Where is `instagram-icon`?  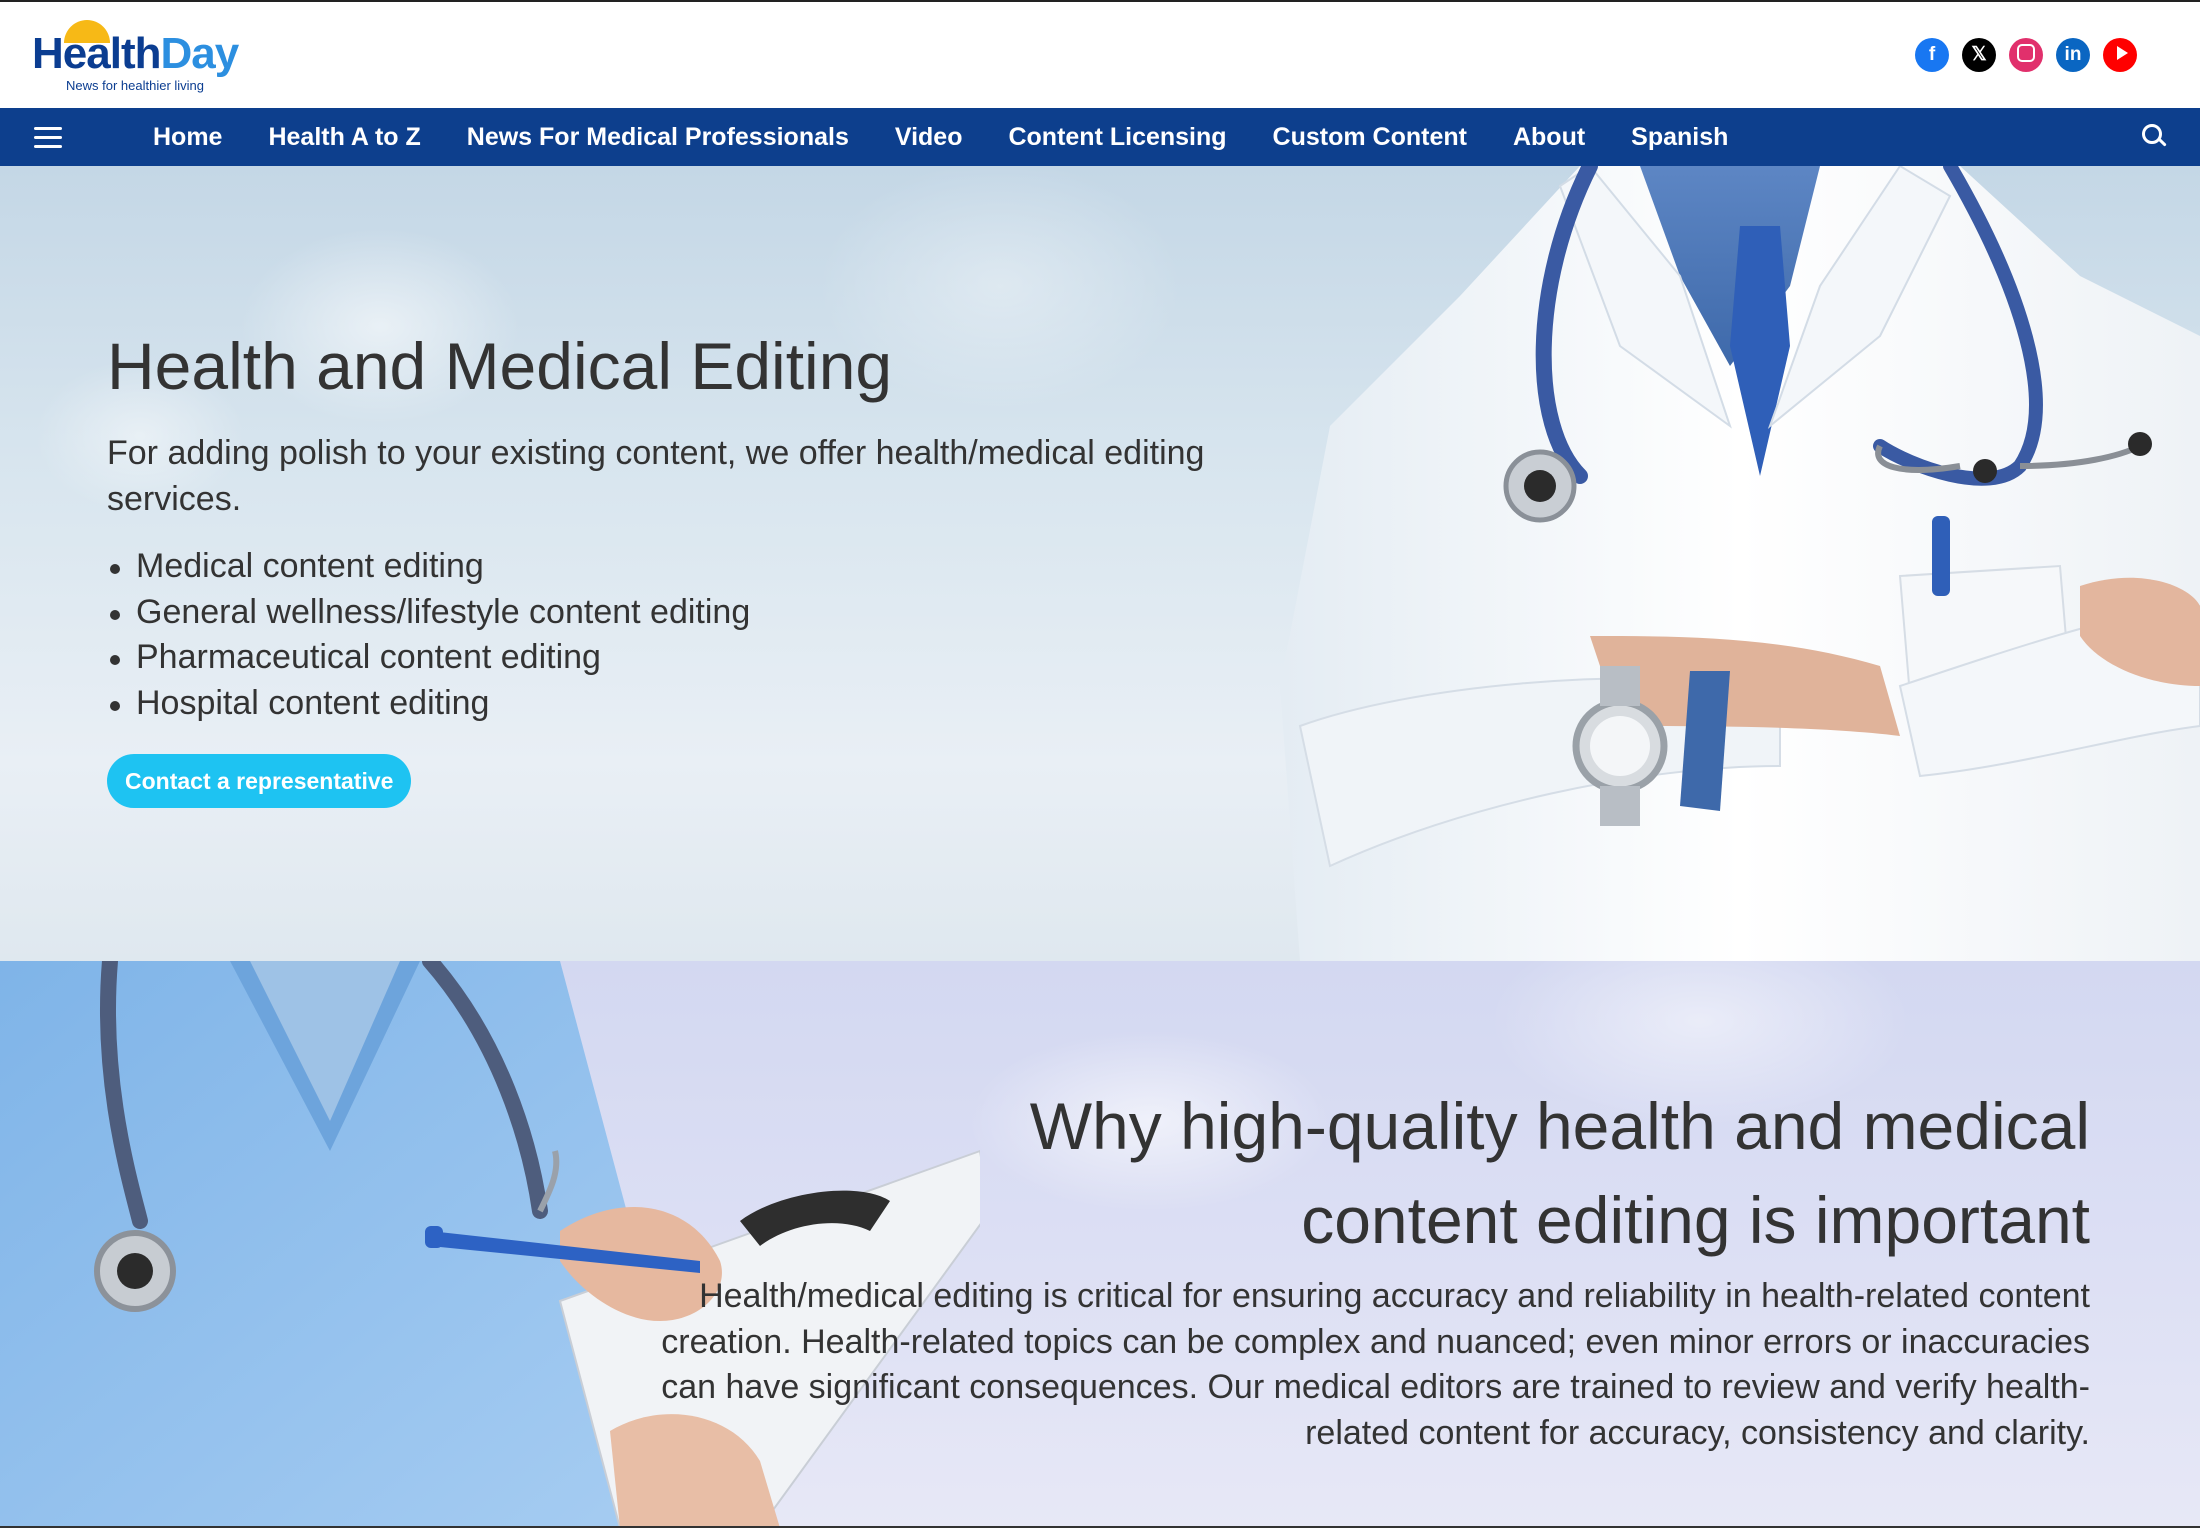
instagram-icon is located at coordinates (2026, 55).